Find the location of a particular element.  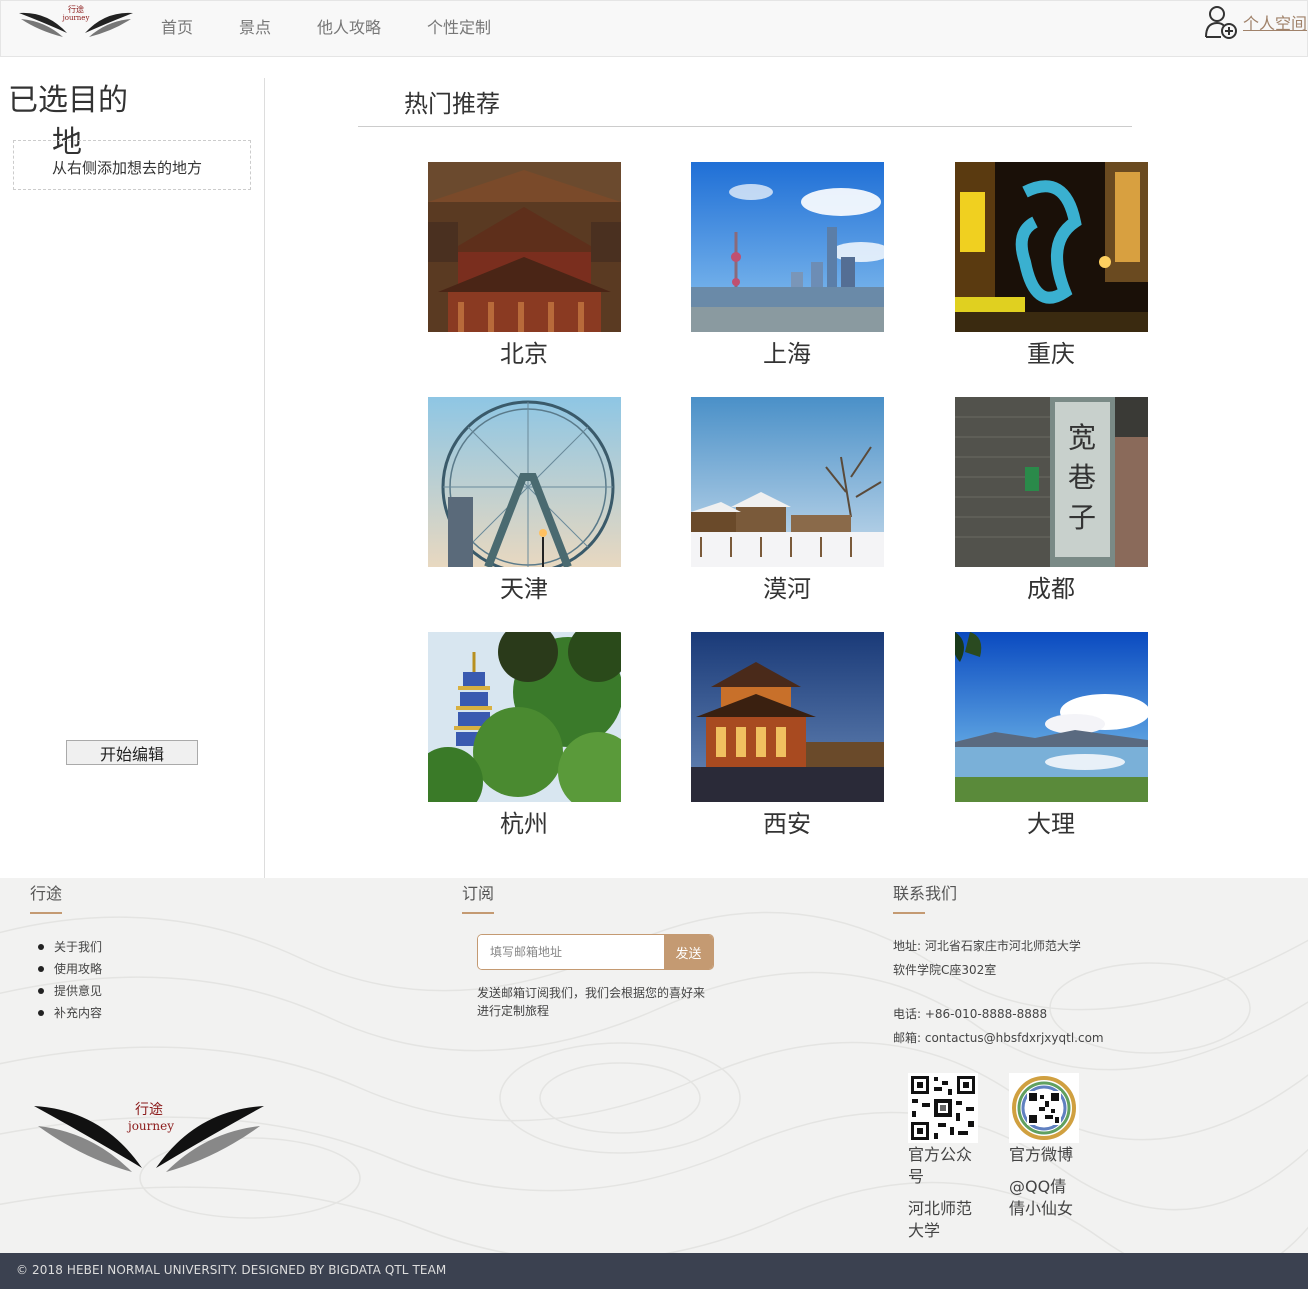

qr2-caption-a: 官方微博 is located at coordinates (1041, 1154).